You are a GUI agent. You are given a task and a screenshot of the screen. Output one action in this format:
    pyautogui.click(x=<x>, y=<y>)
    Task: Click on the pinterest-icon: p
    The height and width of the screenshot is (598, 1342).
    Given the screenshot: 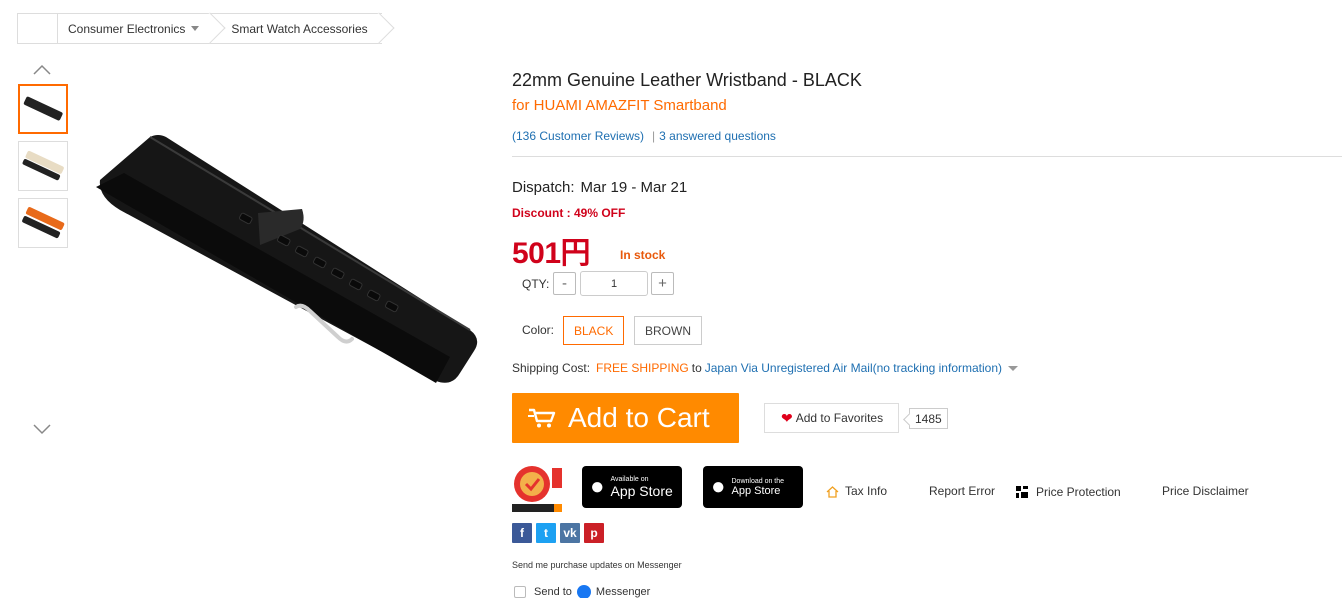 What is the action you would take?
    pyautogui.click(x=594, y=533)
    